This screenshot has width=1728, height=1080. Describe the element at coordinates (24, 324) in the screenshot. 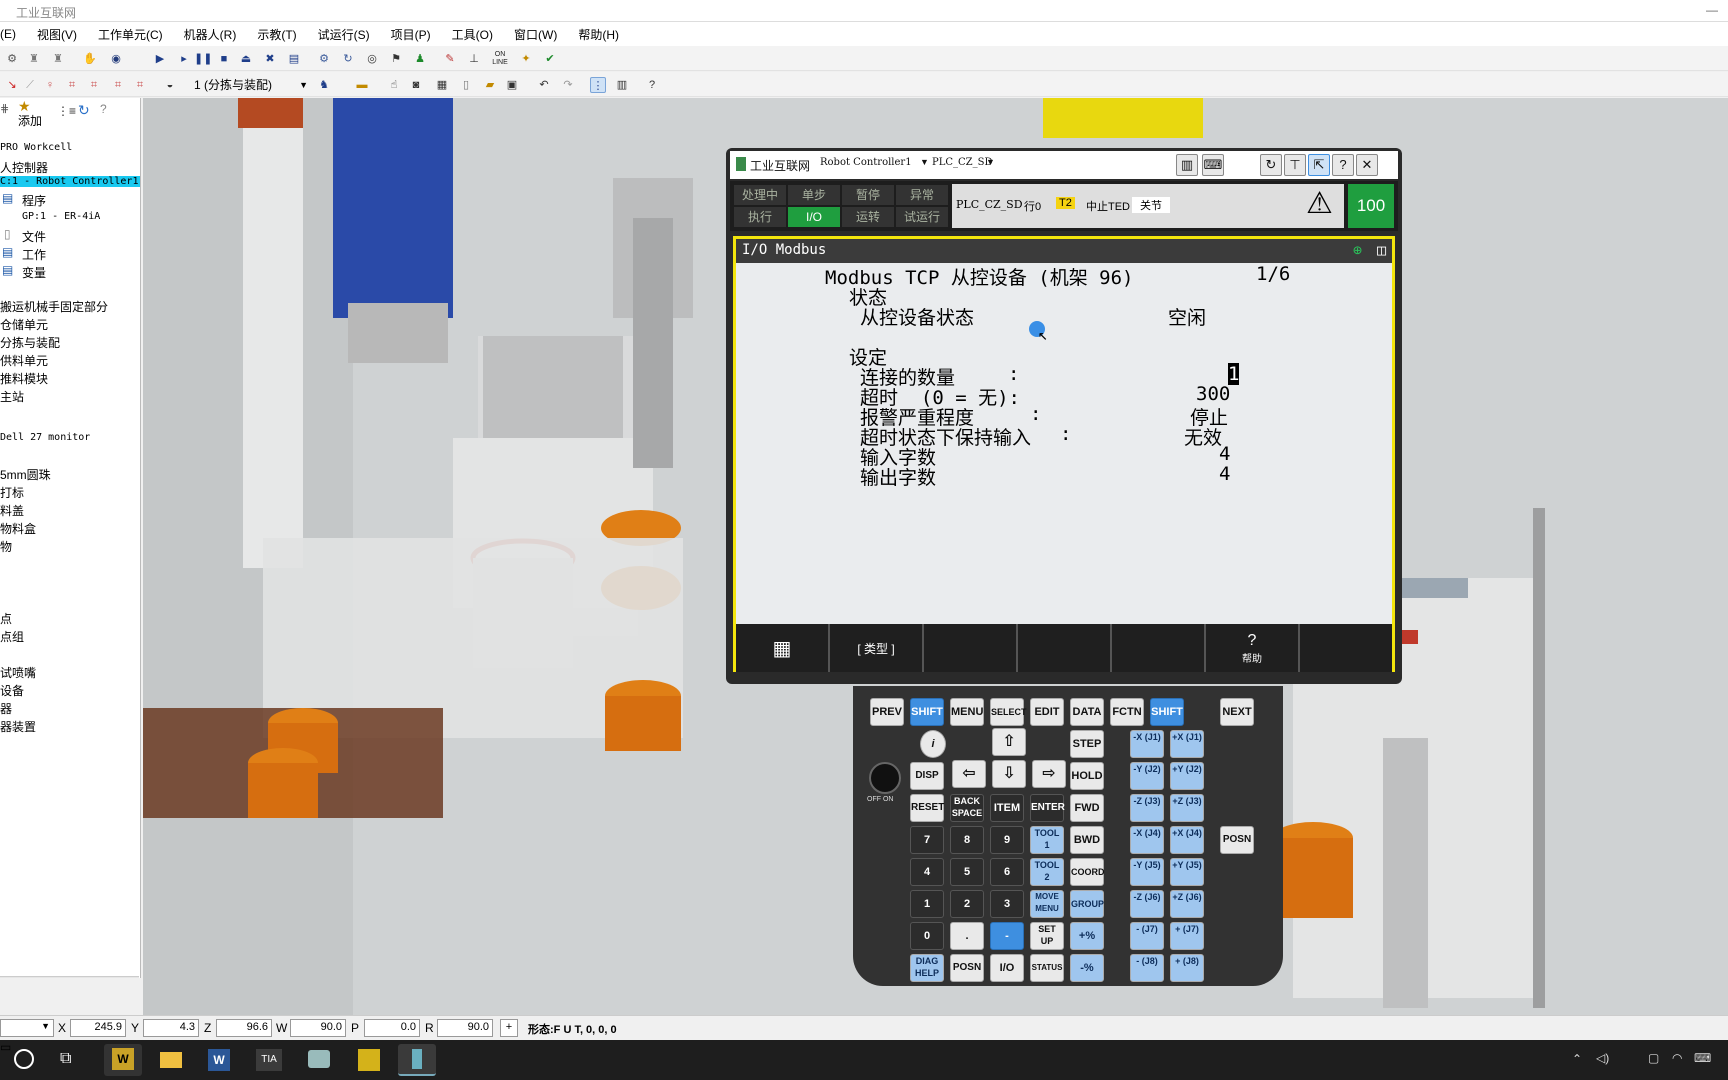

I see `tree-item-fixture-2: 仓储单元` at that location.